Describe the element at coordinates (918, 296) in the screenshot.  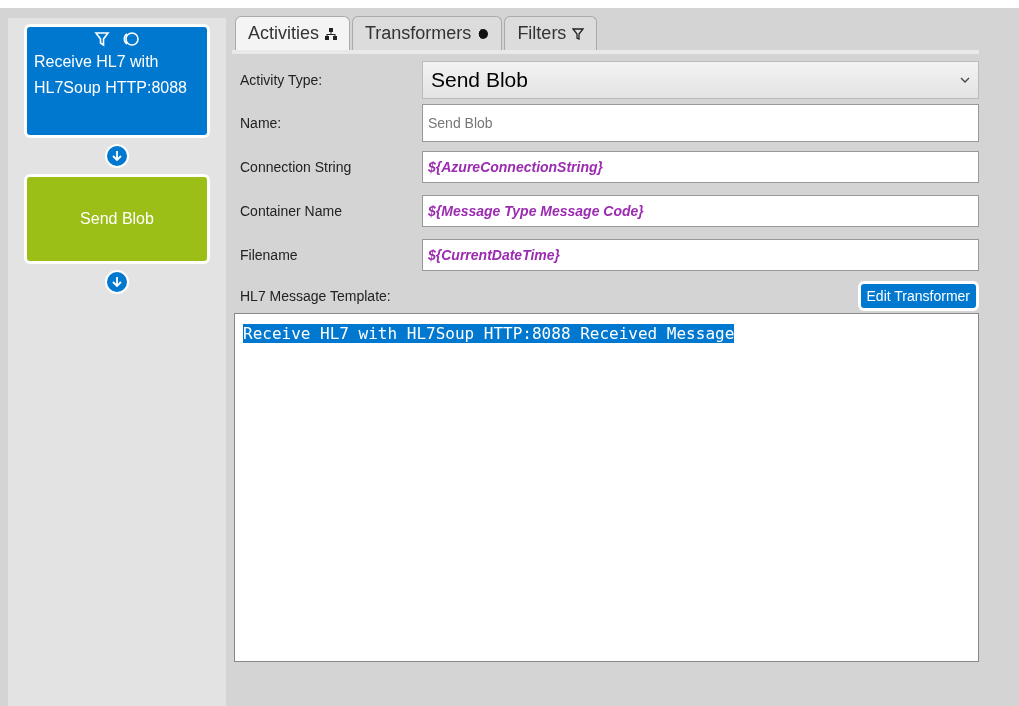
I see `edit-transformer-button: Edit Transformer` at that location.